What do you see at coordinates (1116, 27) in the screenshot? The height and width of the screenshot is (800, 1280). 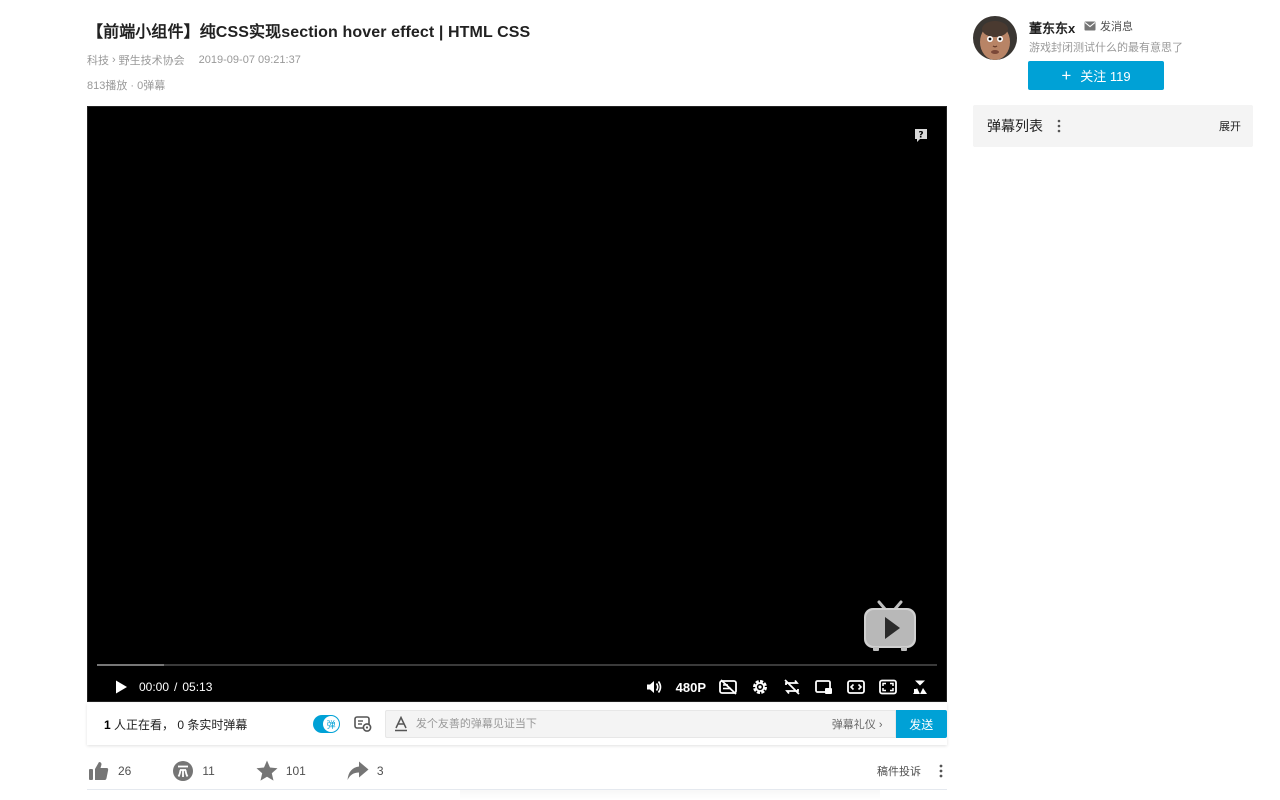 I see `send-message-label: 发消息` at bounding box center [1116, 27].